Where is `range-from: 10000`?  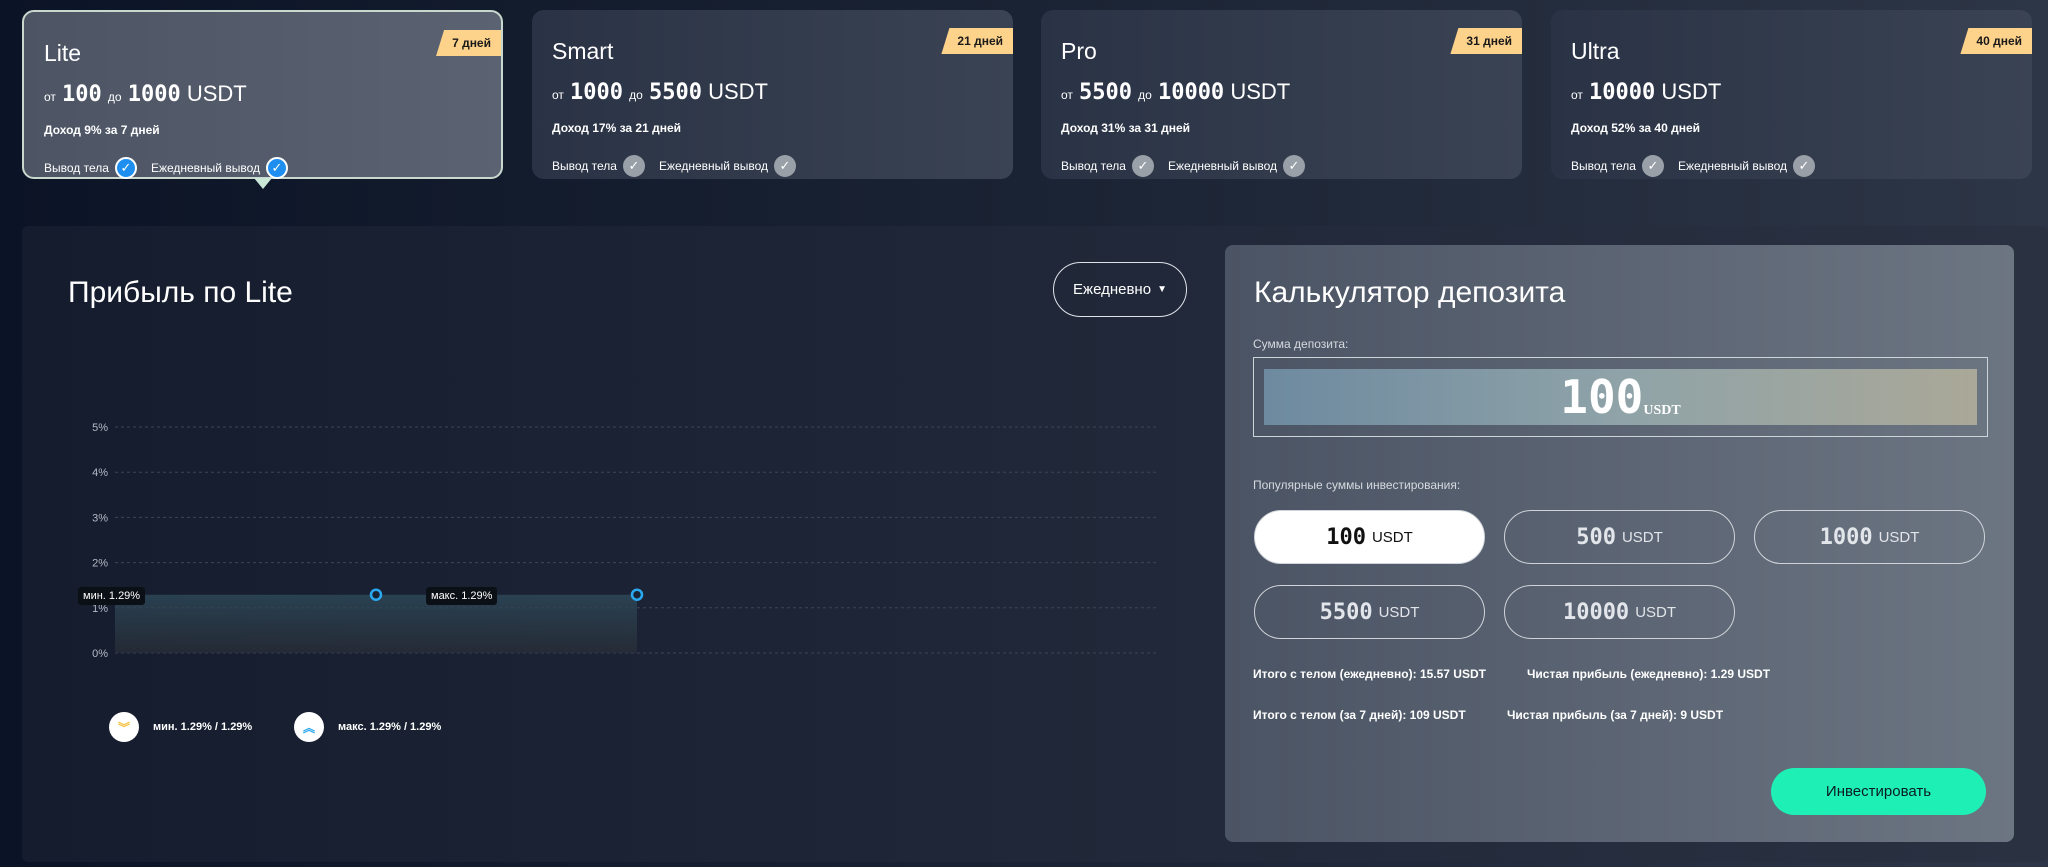 range-from: 10000 is located at coordinates (1622, 92).